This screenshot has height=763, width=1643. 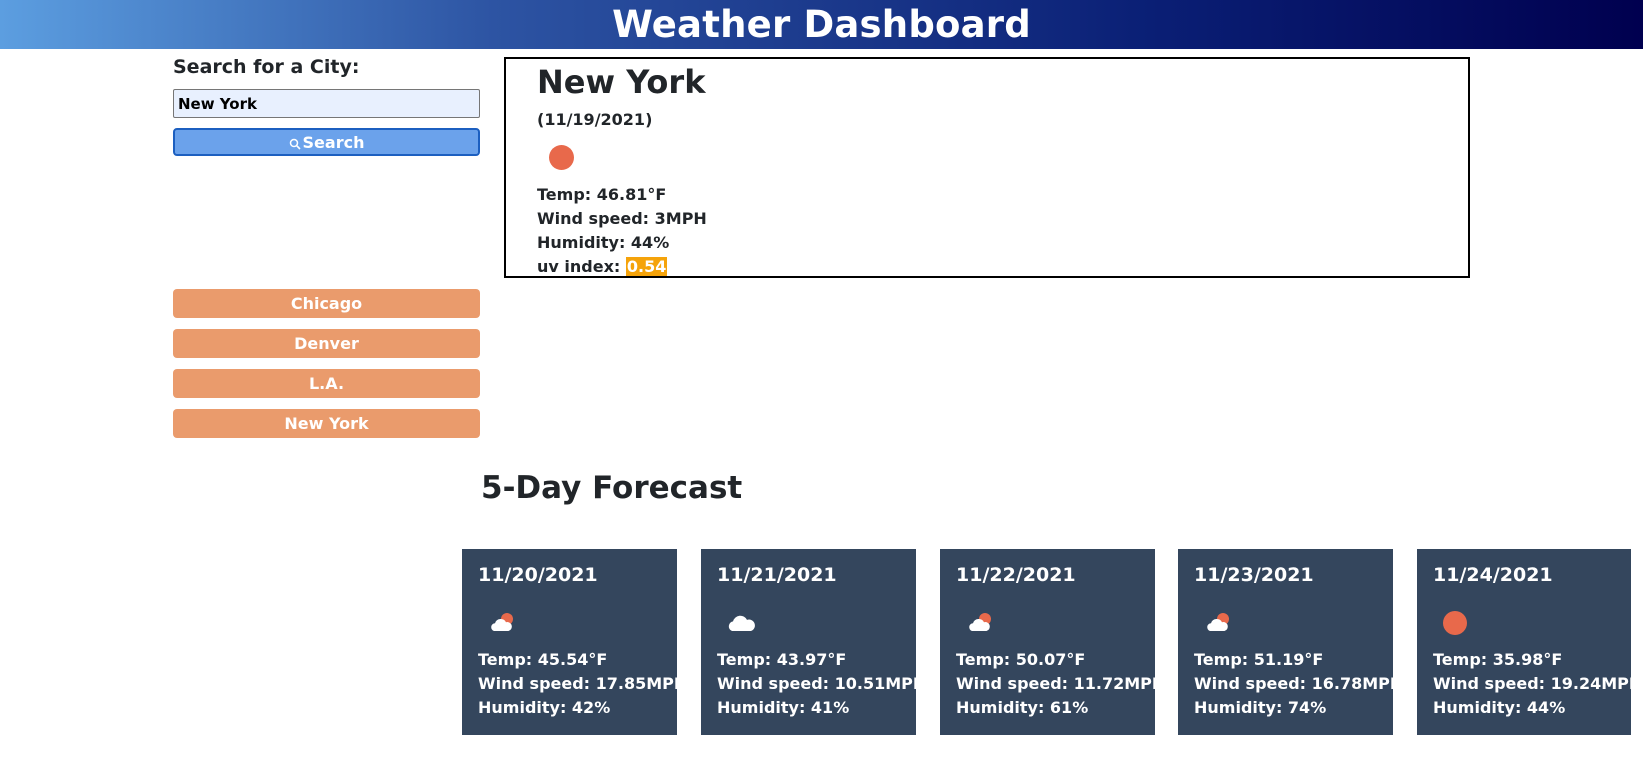 I want to click on forecast-temp: Temp: 50.07°F, so click(x=1021, y=659).